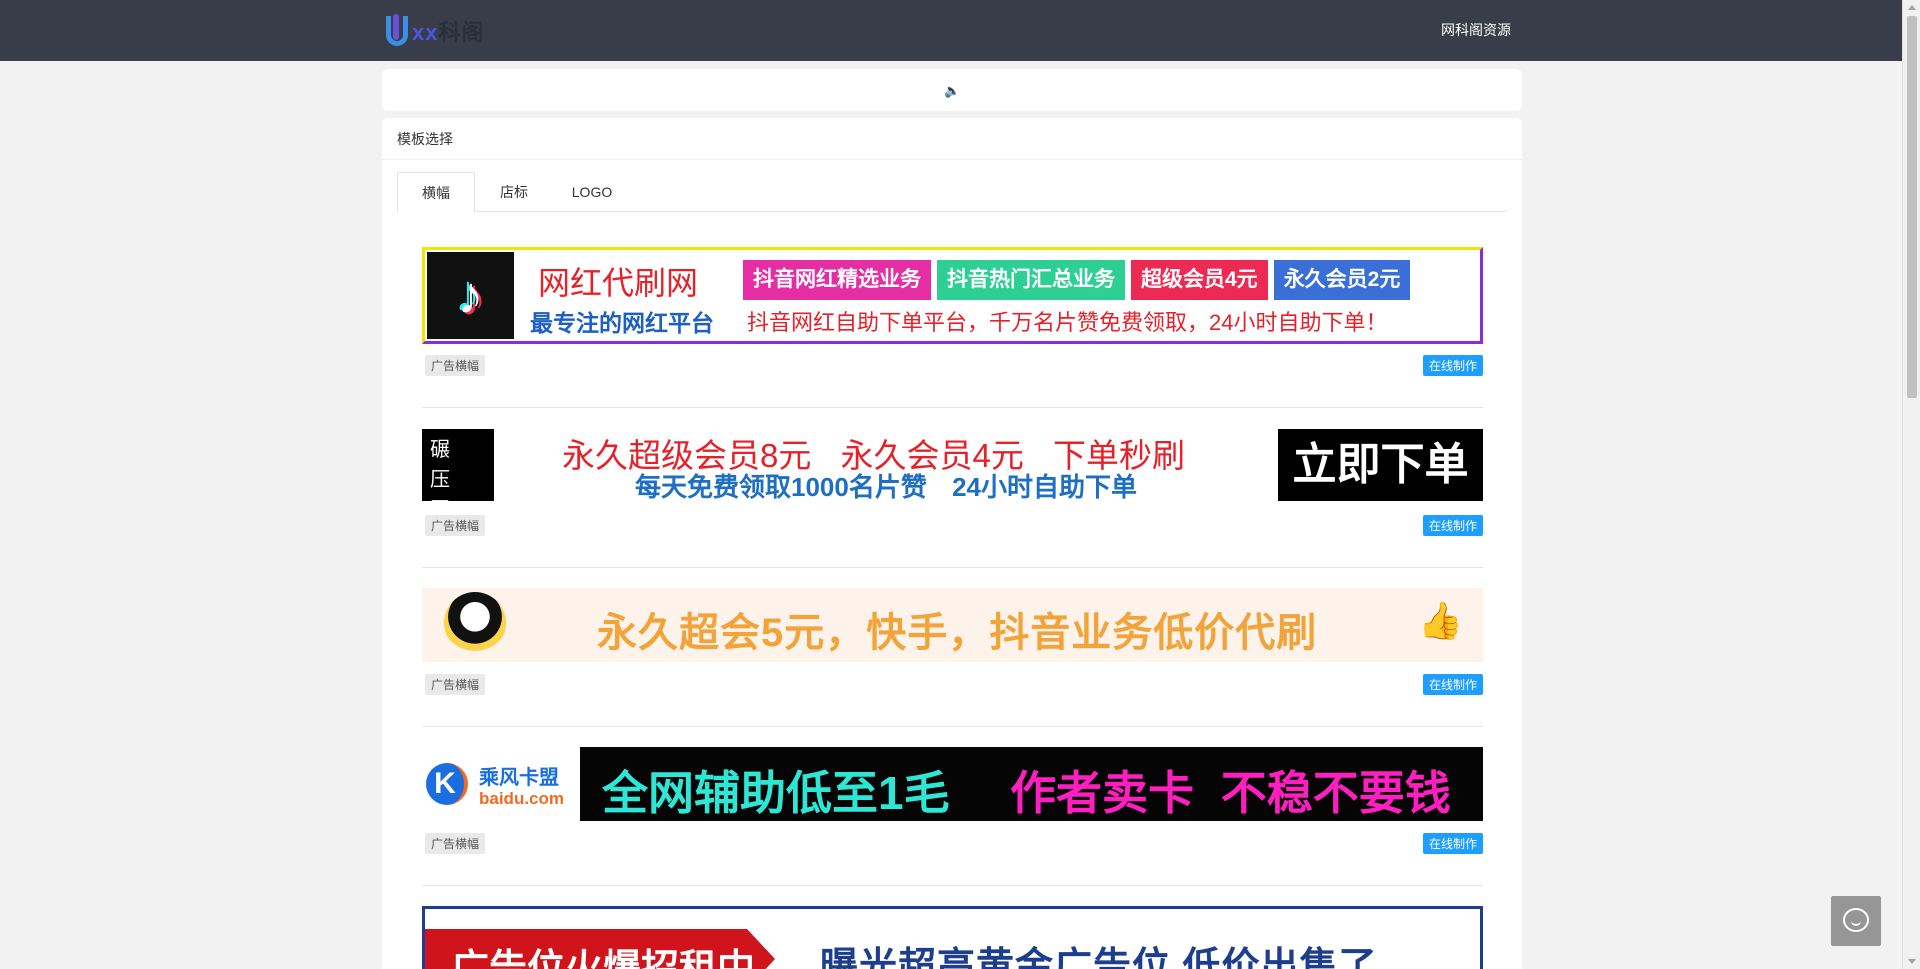 This screenshot has width=1920, height=969. What do you see at coordinates (618, 283) in the screenshot?
I see `banner-title: 网红代刷网` at bounding box center [618, 283].